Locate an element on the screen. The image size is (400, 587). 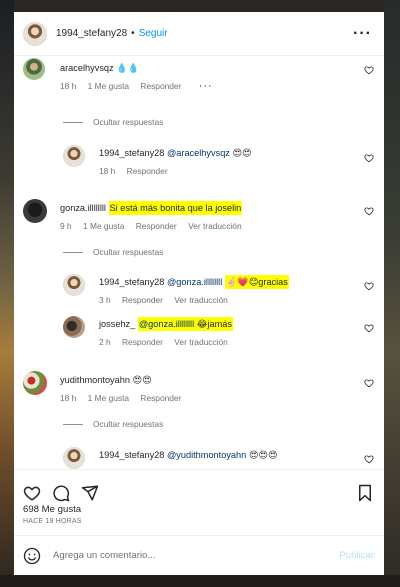
reply-meta: 18 h Responder is located at coordinates (138, 171).